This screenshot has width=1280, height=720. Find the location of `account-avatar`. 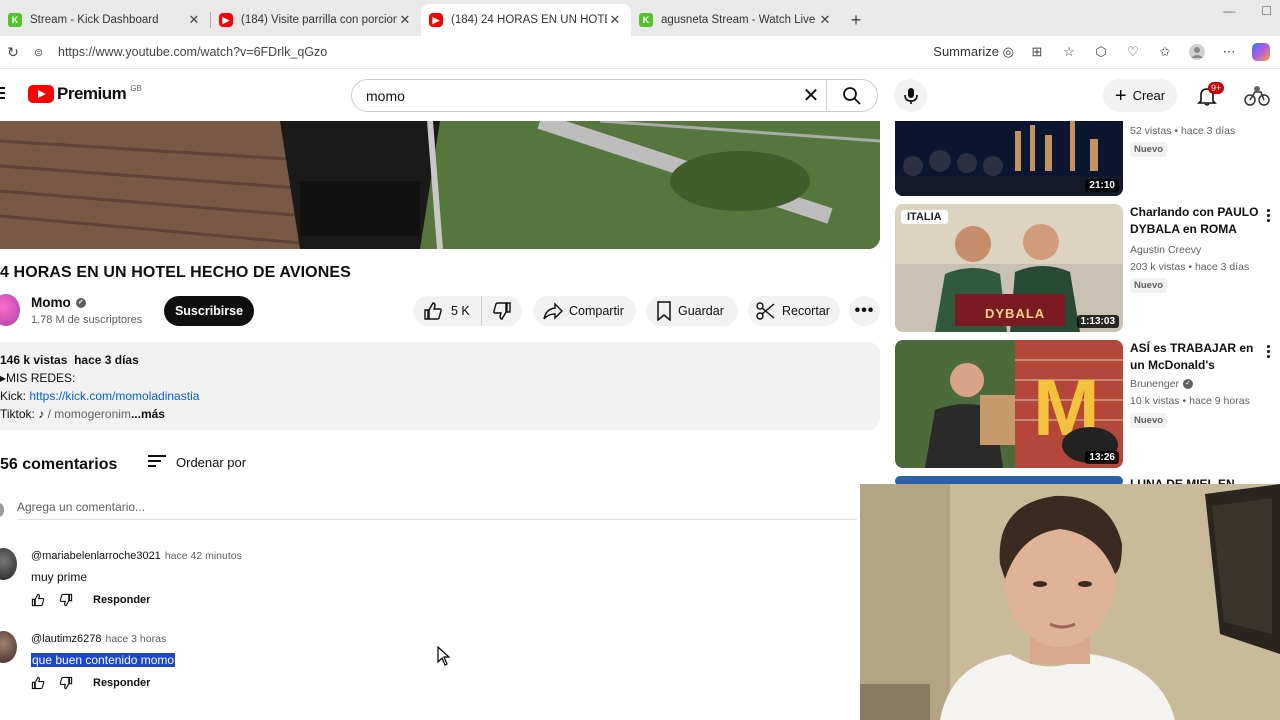

account-avatar is located at coordinates (1257, 96).